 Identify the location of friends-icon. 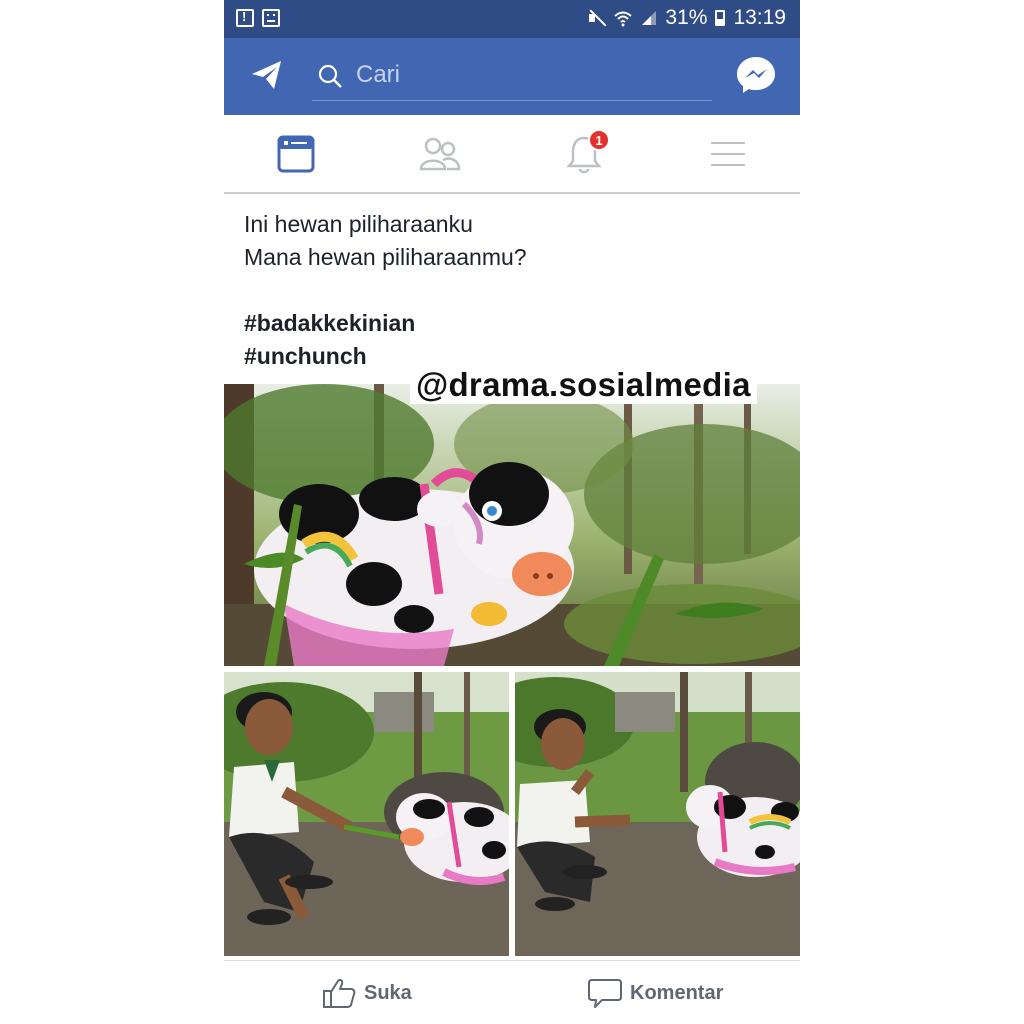
(440, 153).